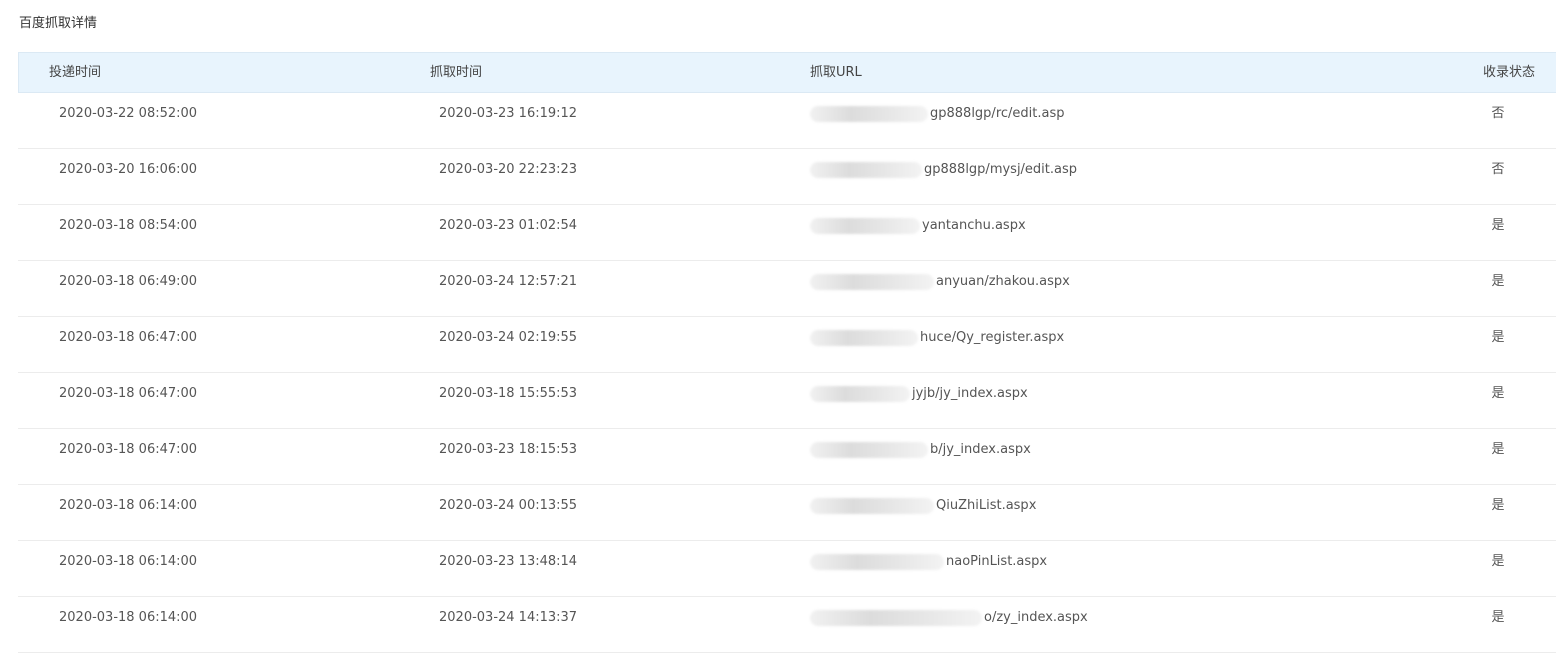  I want to click on crawl-url-text: gp888lgp/rc/edit.asp, so click(997, 113).